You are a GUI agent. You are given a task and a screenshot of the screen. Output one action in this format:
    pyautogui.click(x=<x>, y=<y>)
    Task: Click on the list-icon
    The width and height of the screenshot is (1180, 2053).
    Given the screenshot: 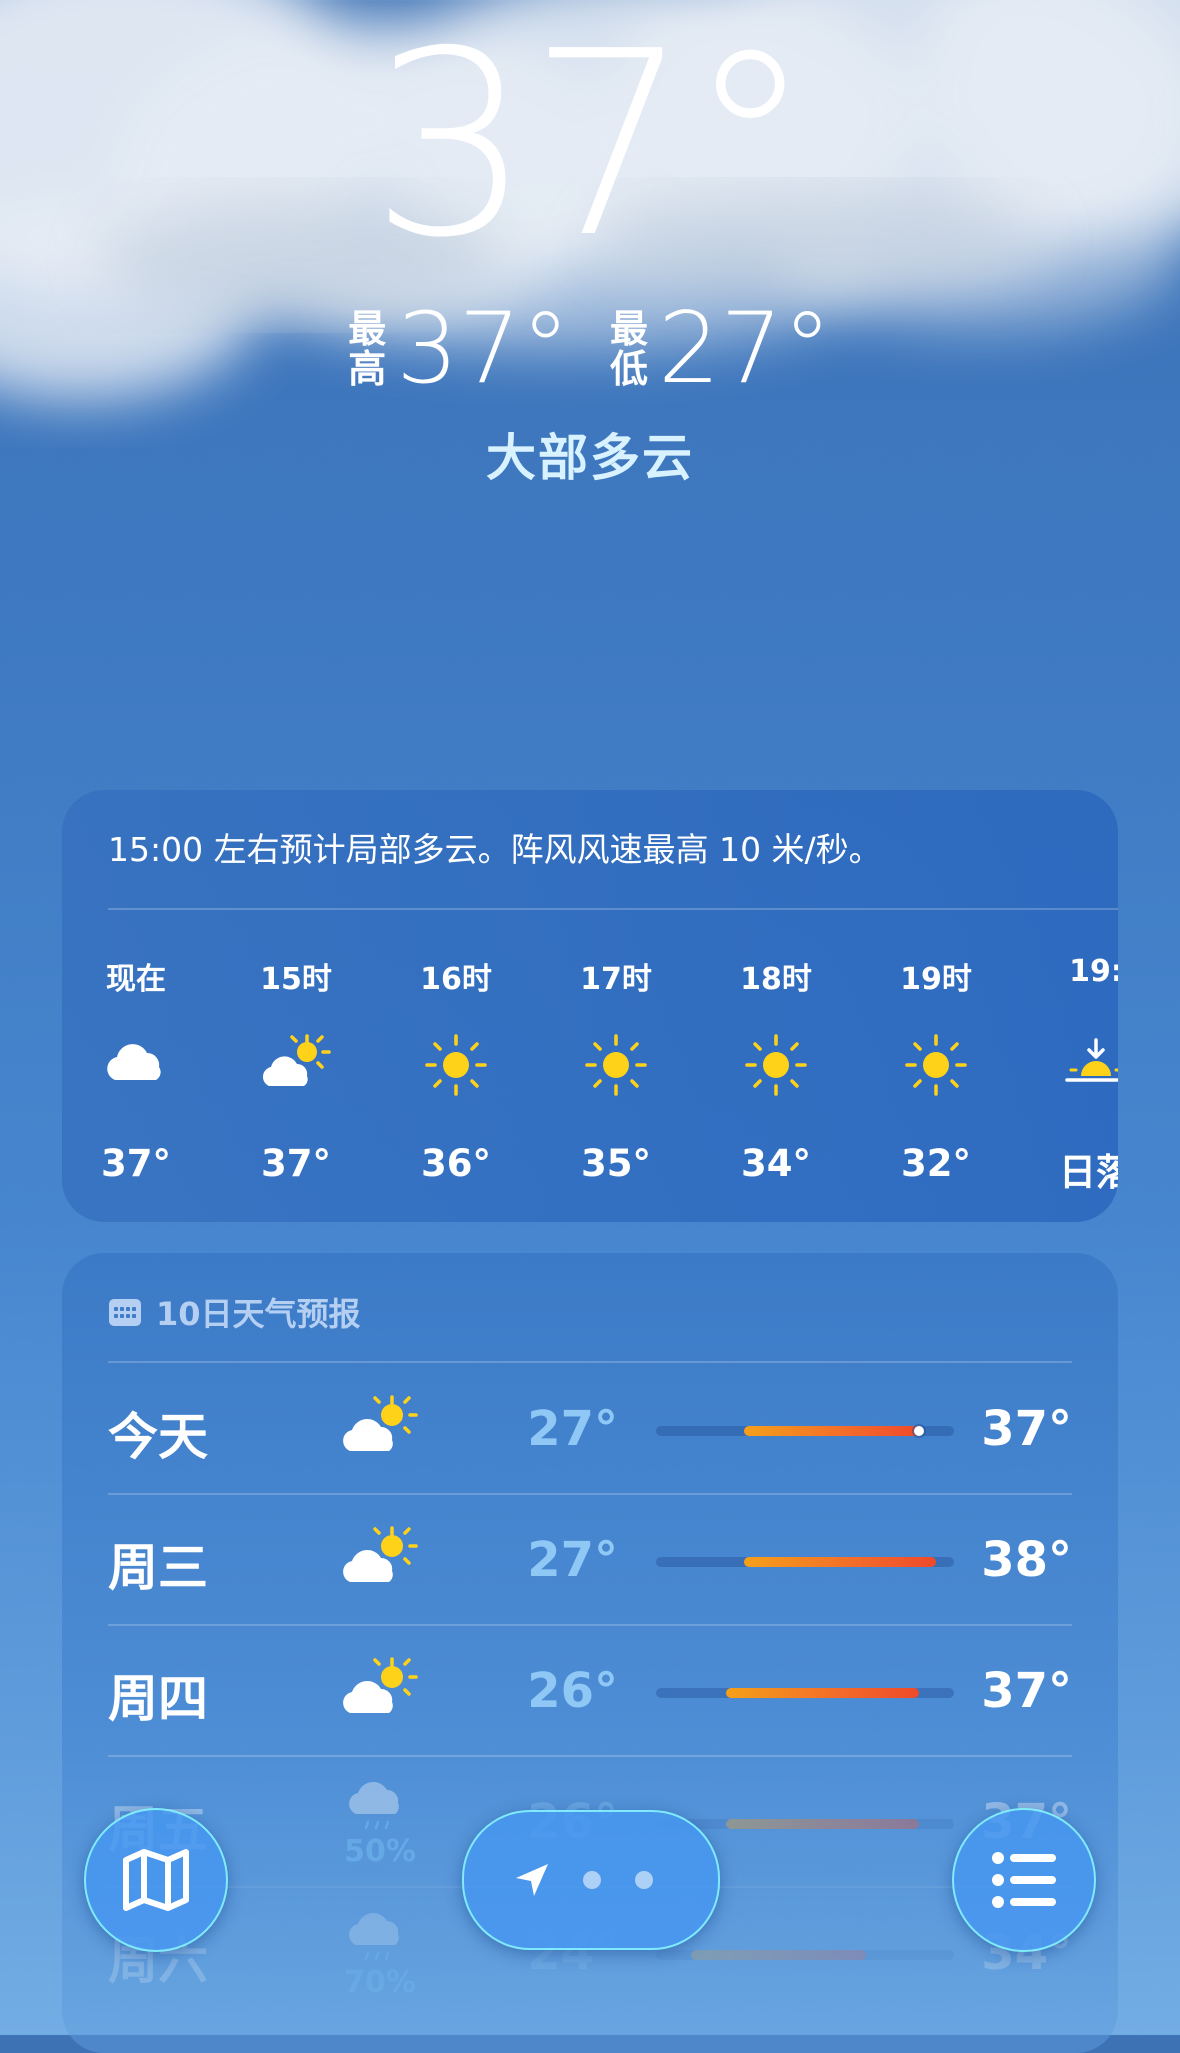 What is the action you would take?
    pyautogui.click(x=1024, y=1880)
    